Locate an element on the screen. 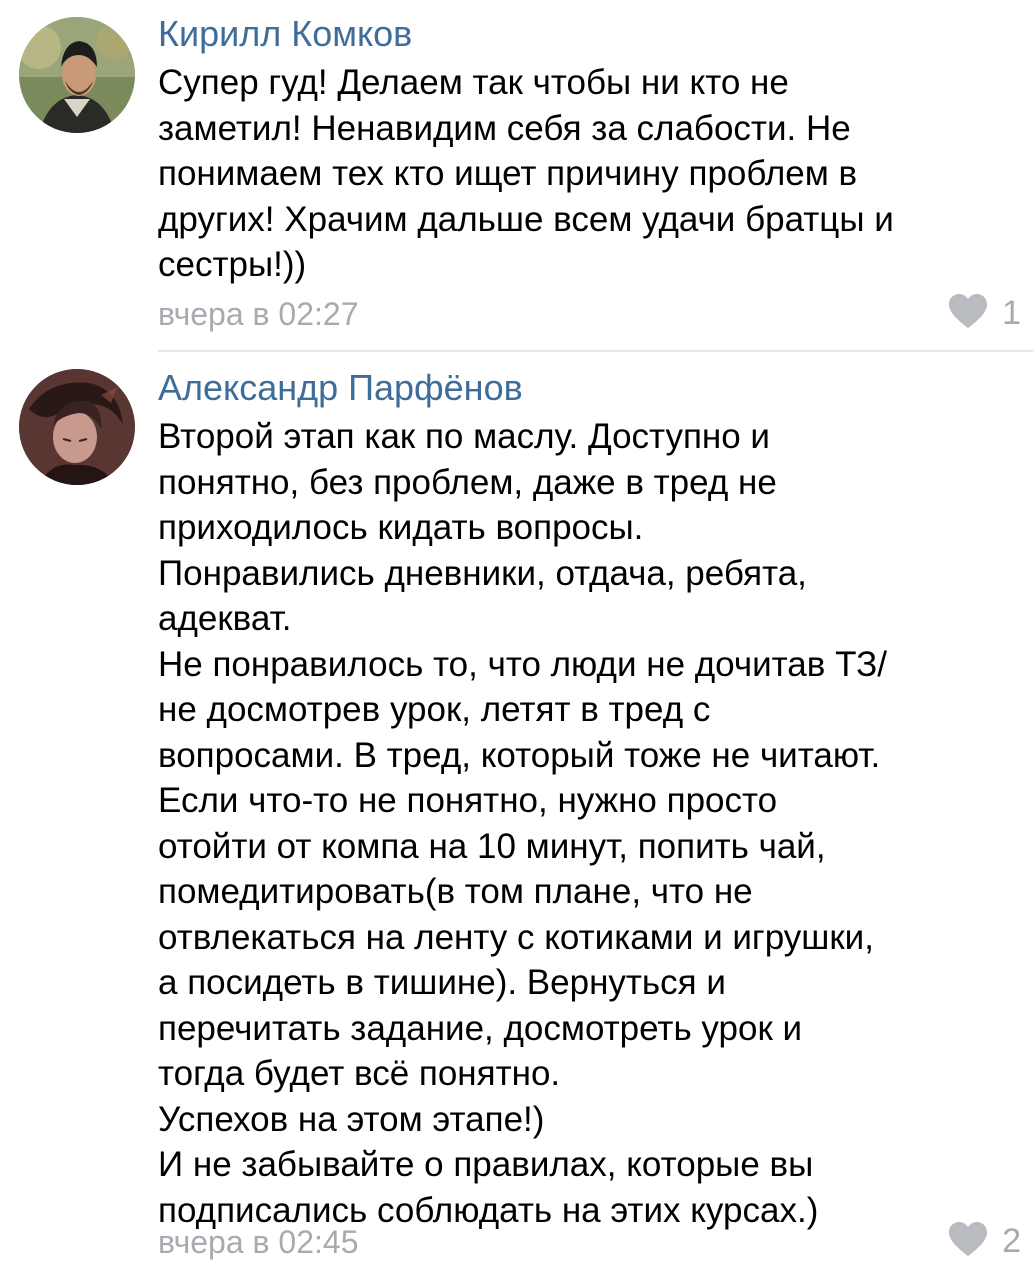 Image resolution: width=1033 pixels, height=1280 pixels. comment-timestamp: вчера в 02:45 is located at coordinates (258, 1242).